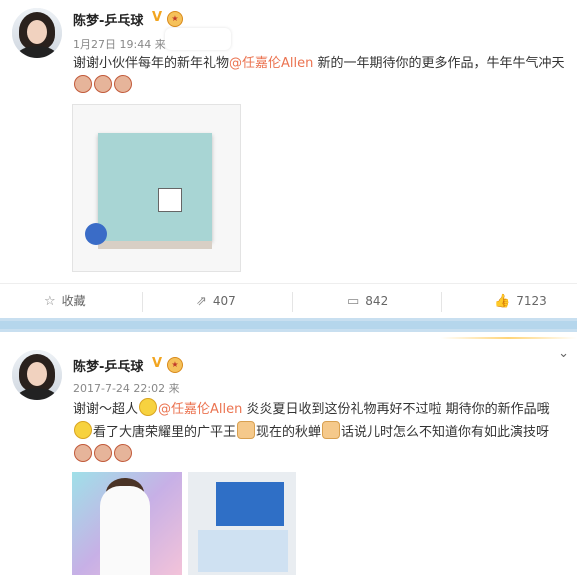 The image size is (577, 575). Describe the element at coordinates (502, 301) in the screenshot. I see `thumbs-up-icon: 👍` at that location.